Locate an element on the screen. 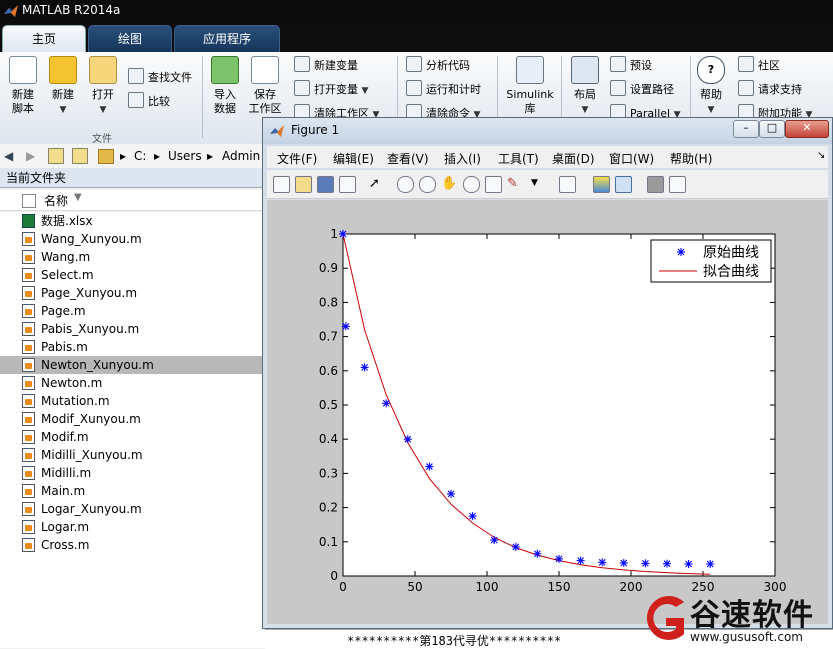 The image size is (833, 649). save-workspace-button: 保存 工作区 is located at coordinates (265, 86).